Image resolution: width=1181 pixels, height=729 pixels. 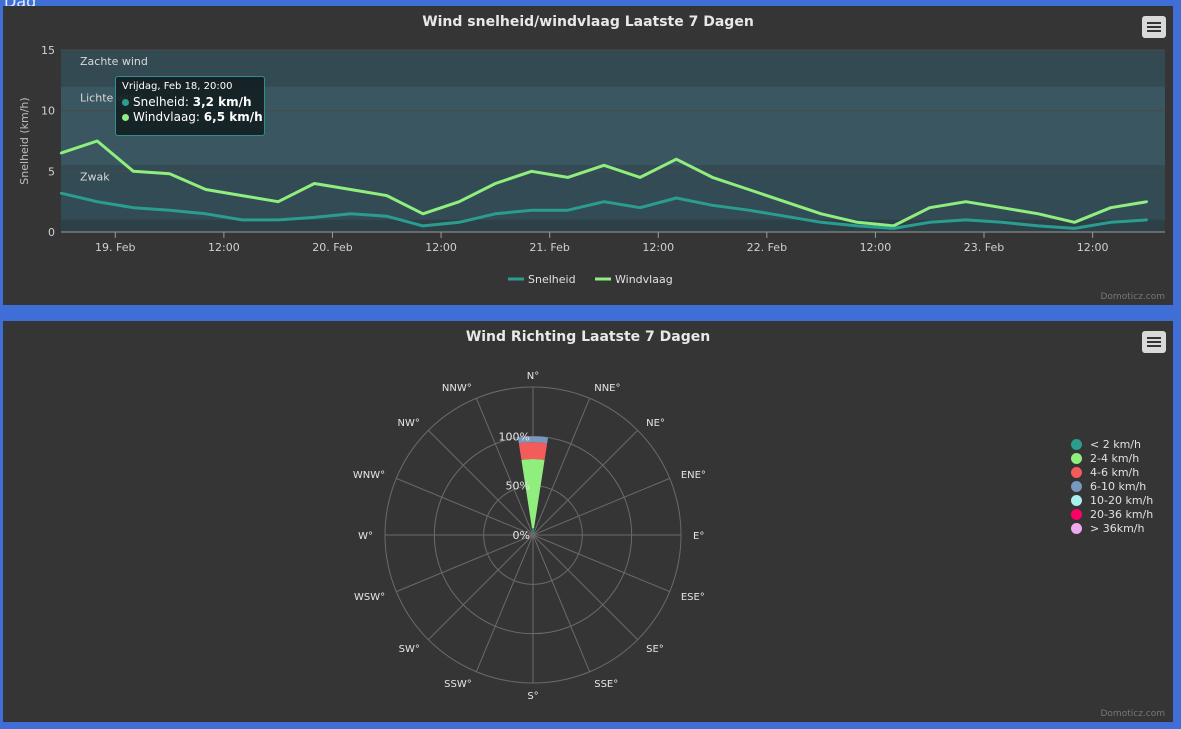 What do you see at coordinates (233, 117) in the screenshot?
I see `tooltip-gust-value: 6,5 km/h` at bounding box center [233, 117].